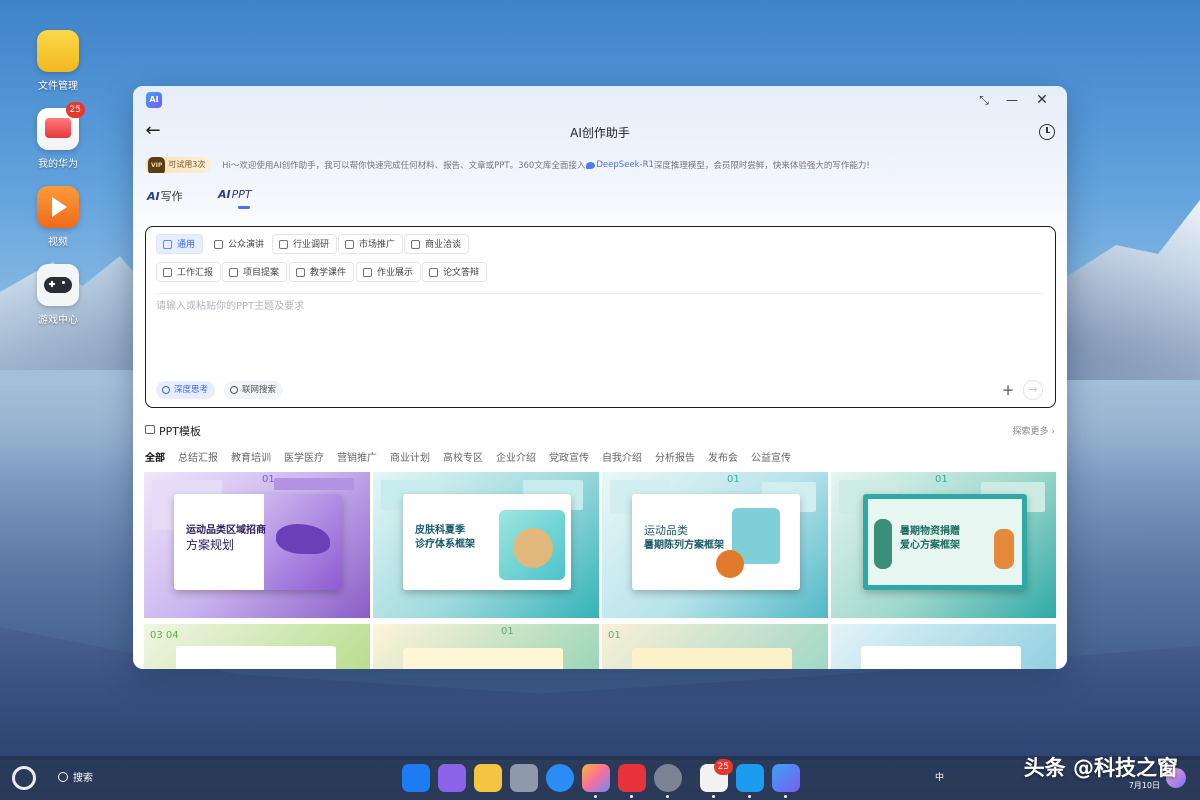 This screenshot has width=1200, height=800. What do you see at coordinates (716, 542) in the screenshot?
I see `template-slide-preview: 运动品类 暑期陈列方案框架` at bounding box center [716, 542].